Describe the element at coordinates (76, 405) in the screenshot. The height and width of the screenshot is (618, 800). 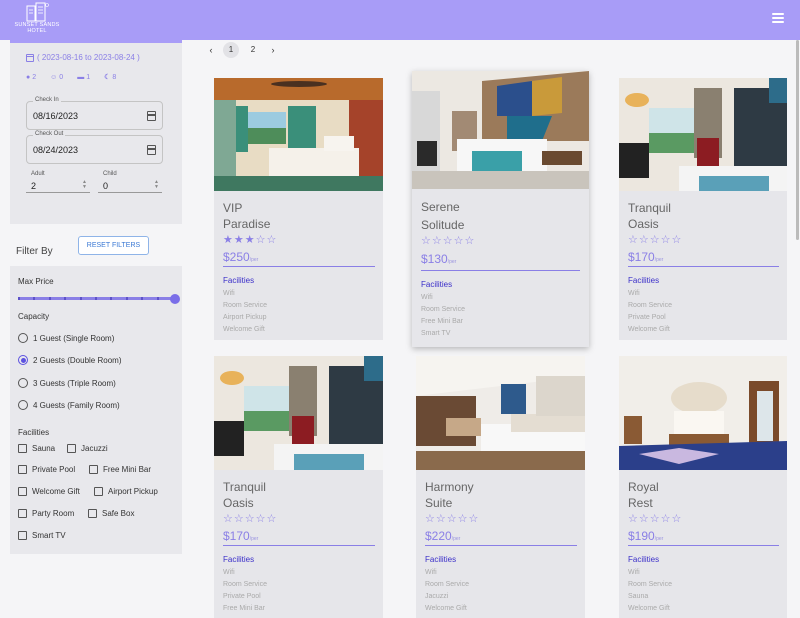
I see `capacity-option-label: 4 Guests (Family Room)` at that location.